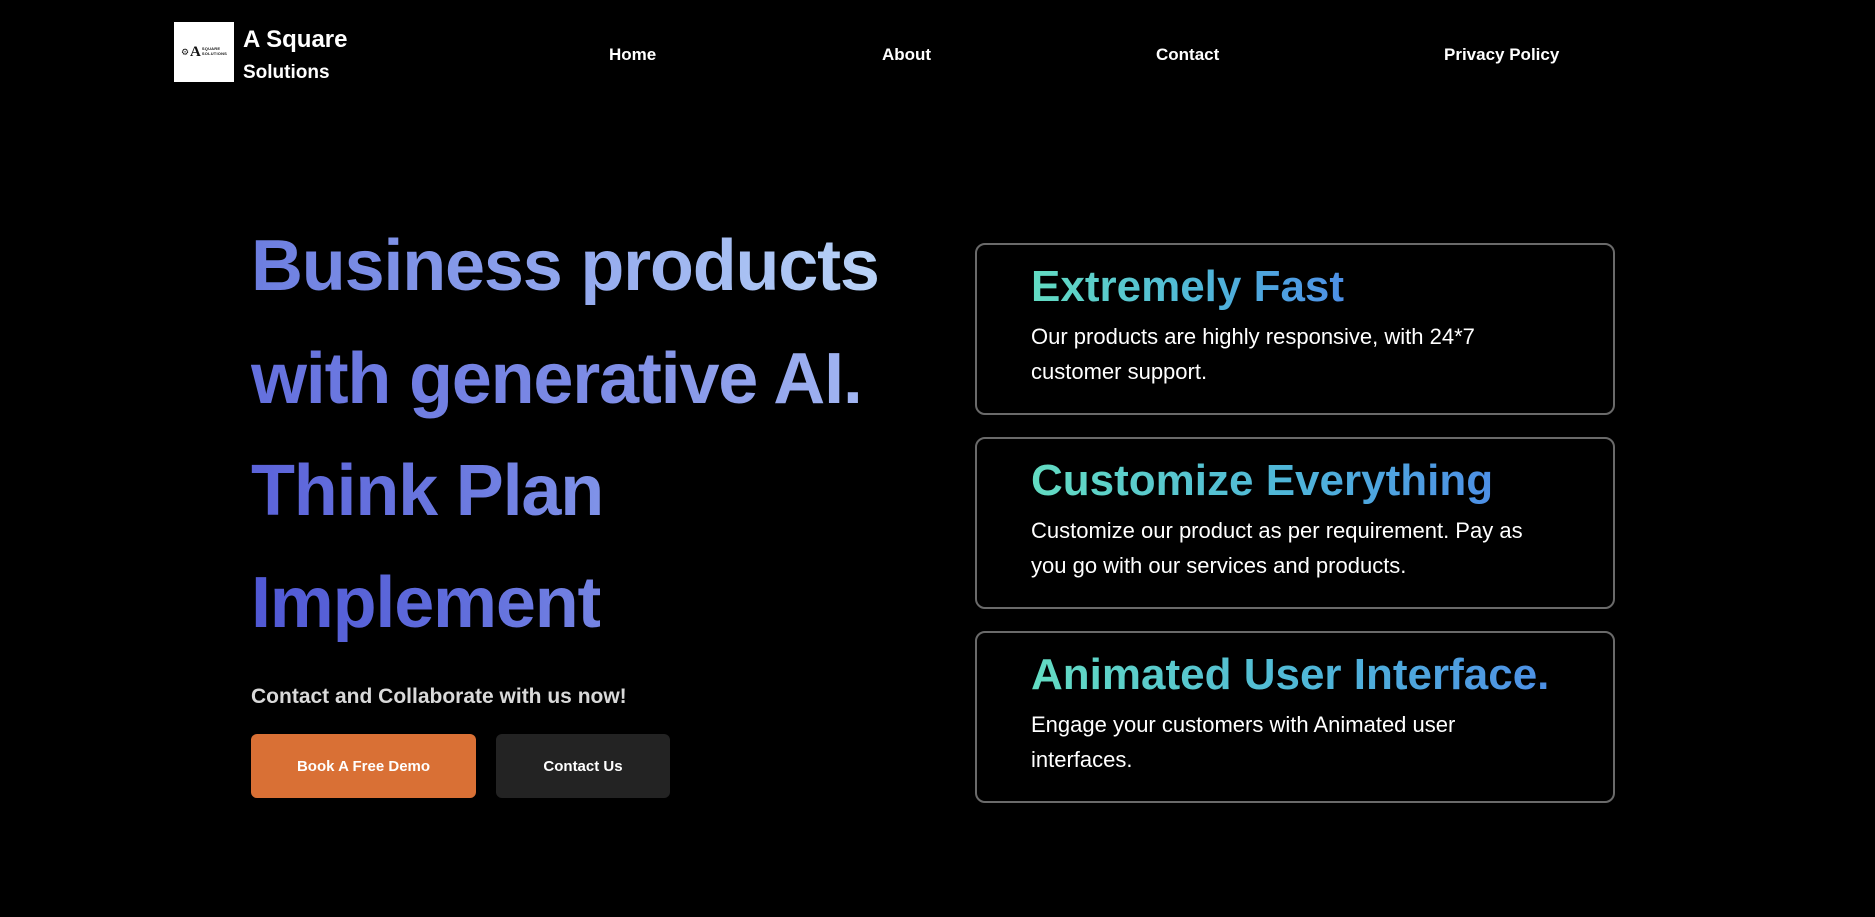  I want to click on nav-home-link: Home, so click(632, 55).